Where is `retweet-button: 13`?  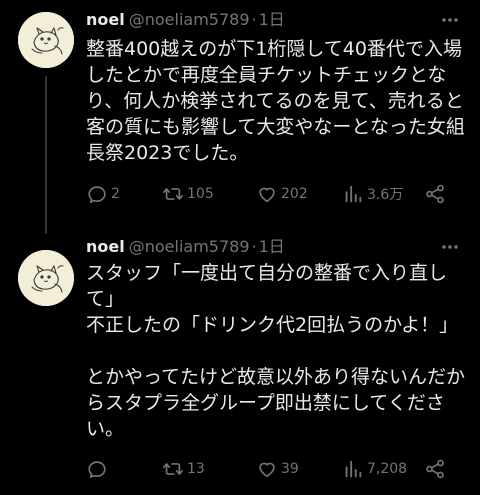
retweet-button: 13 is located at coordinates (183, 469).